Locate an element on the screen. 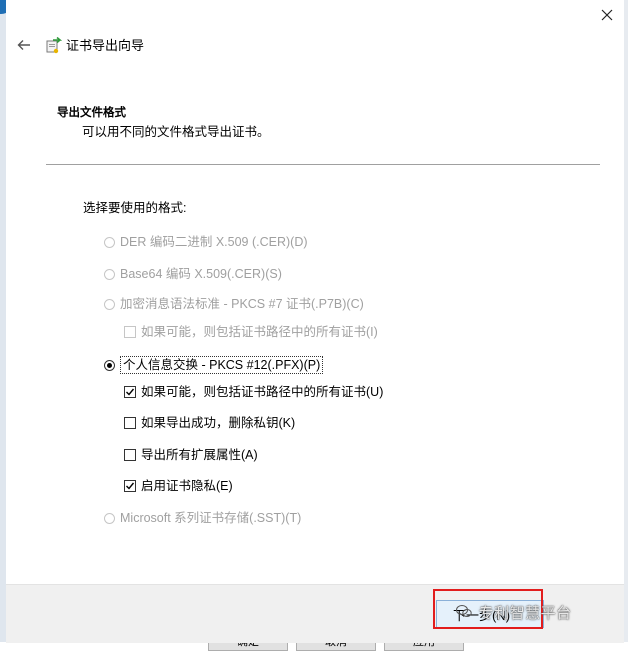  checkbox-label: 如果可能，则包括证书路径中的所有证书(I) is located at coordinates (259, 332).